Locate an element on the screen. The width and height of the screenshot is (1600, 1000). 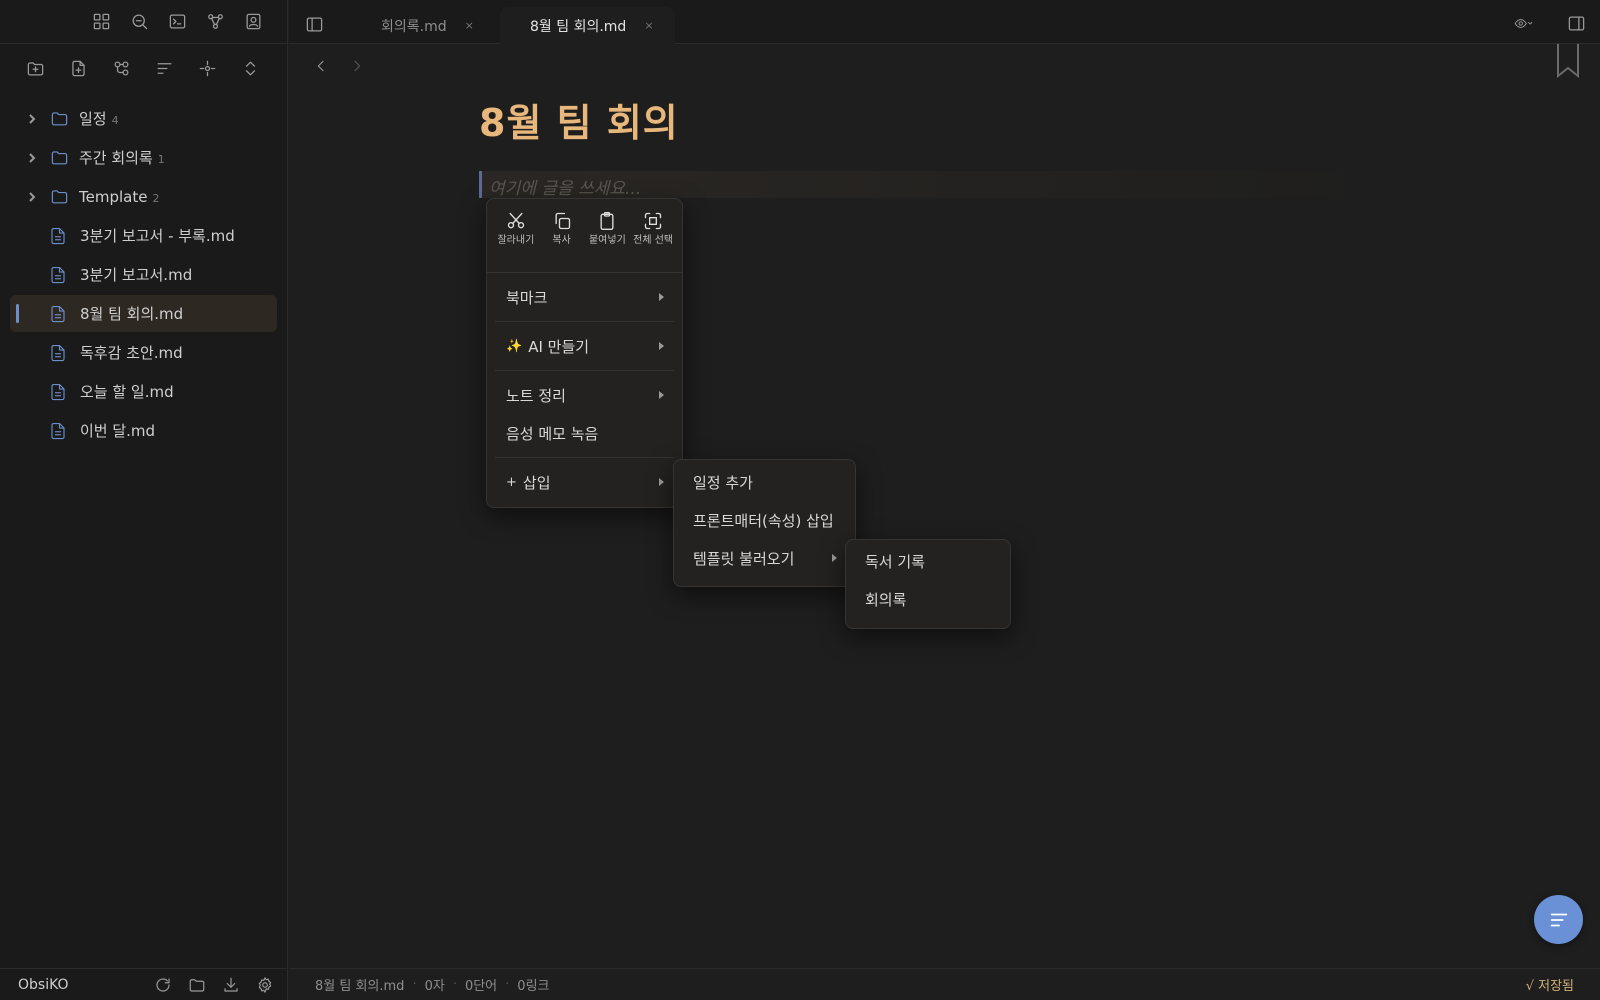
tab-august-meeting: 8월 팀 회의.md × is located at coordinates (587, 25).